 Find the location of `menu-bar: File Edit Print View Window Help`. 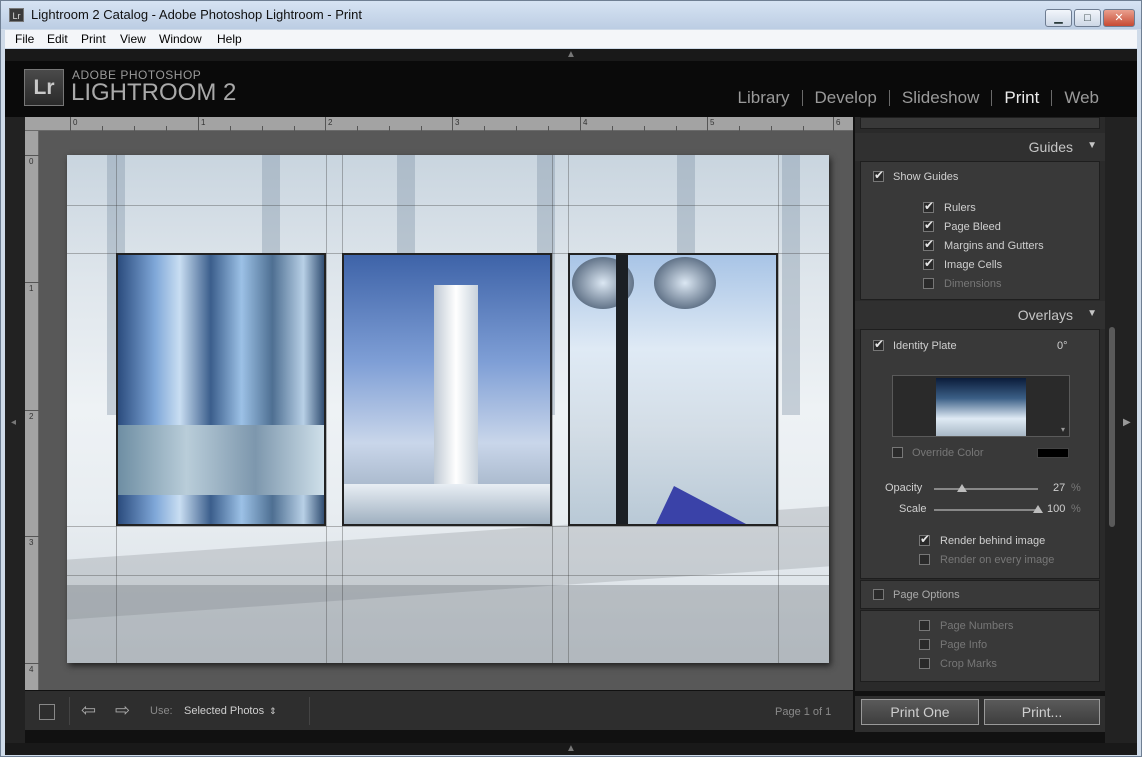

menu-bar: File Edit Print View Window Help is located at coordinates (571, 39).